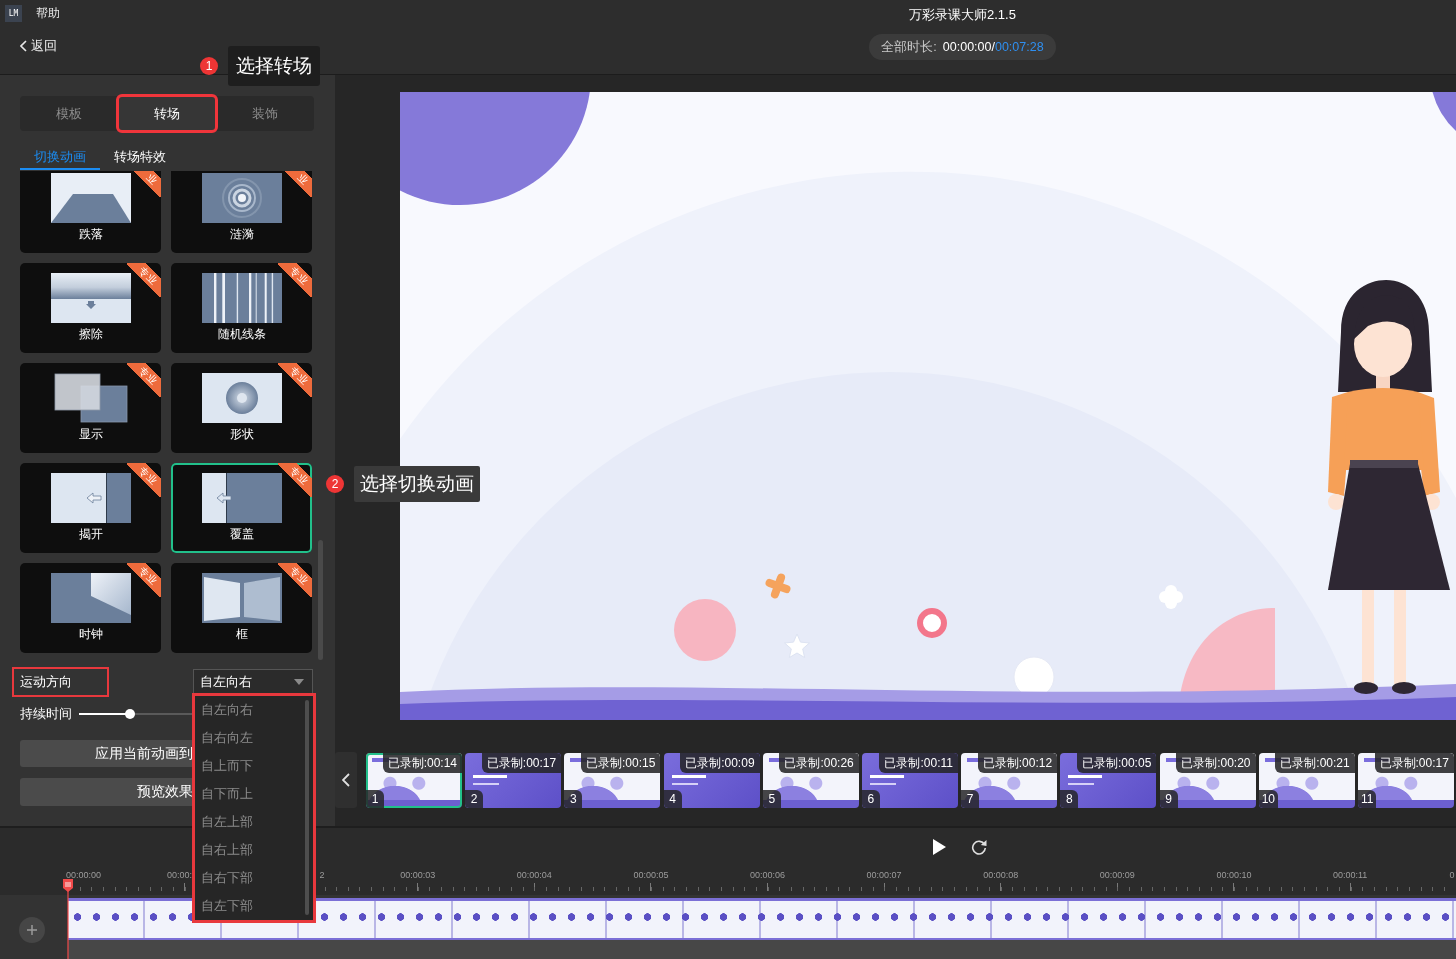 Image resolution: width=1456 pixels, height=959 pixels. I want to click on slide-number: 5, so click(771, 798).